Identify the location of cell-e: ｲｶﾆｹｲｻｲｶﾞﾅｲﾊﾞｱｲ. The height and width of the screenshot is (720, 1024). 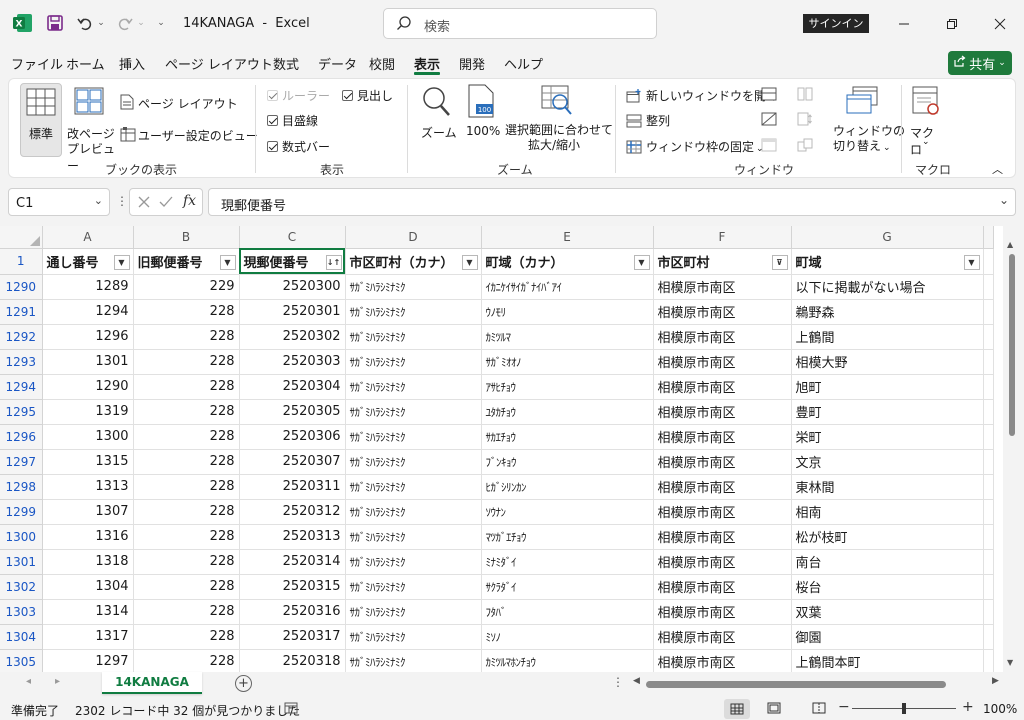
(567, 287).